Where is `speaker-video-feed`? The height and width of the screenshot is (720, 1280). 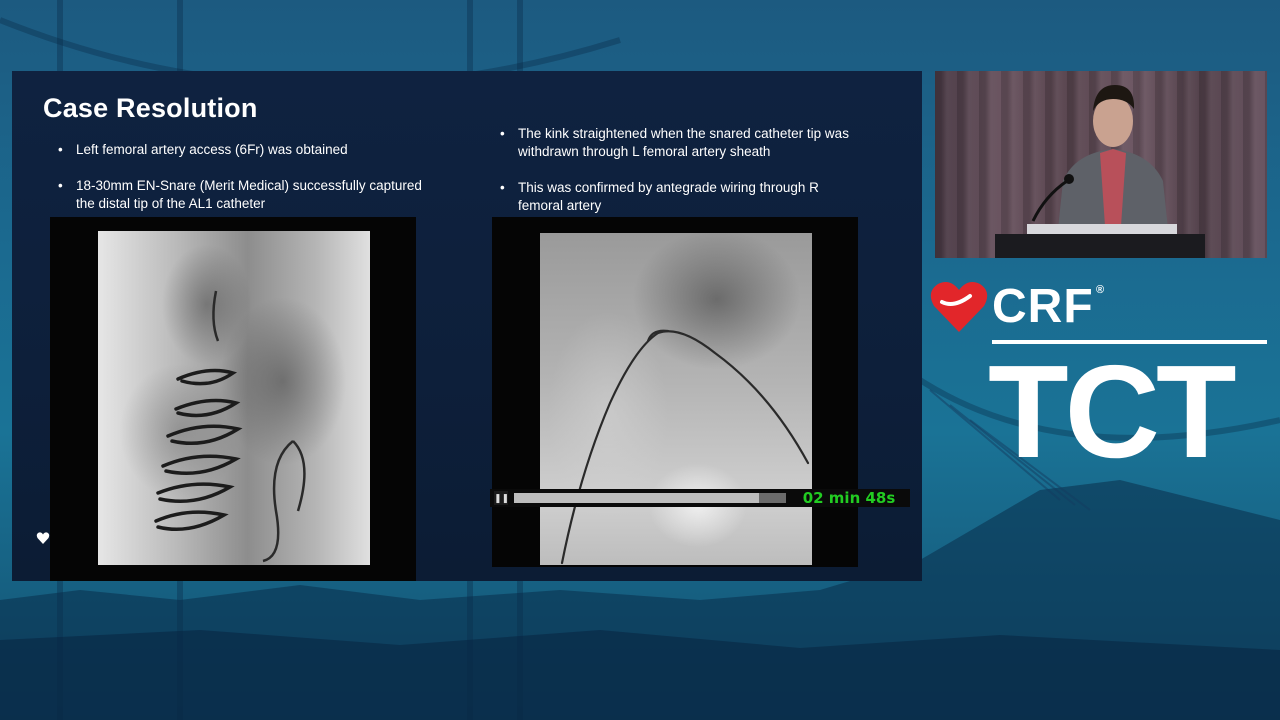 speaker-video-feed is located at coordinates (1101, 164).